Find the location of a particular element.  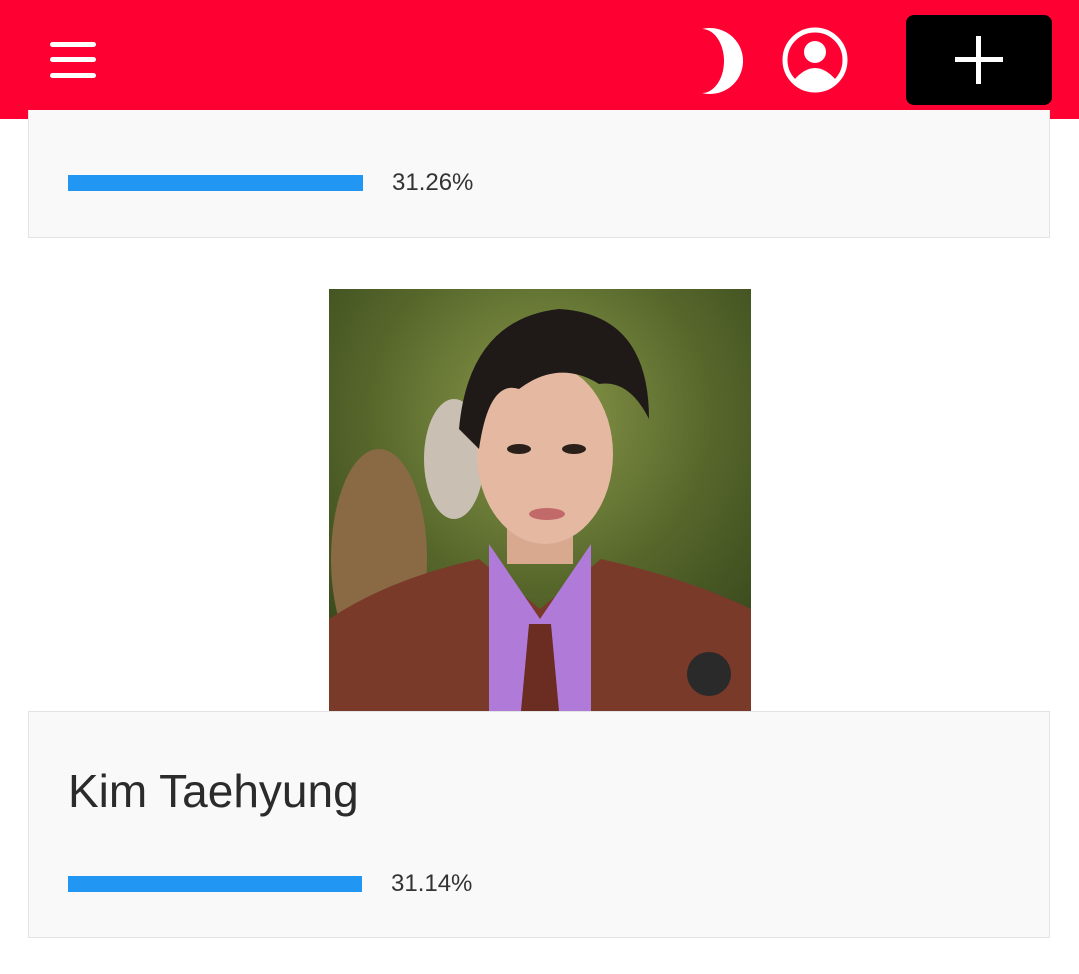

percentage-label: 31.26% is located at coordinates (433, 182).